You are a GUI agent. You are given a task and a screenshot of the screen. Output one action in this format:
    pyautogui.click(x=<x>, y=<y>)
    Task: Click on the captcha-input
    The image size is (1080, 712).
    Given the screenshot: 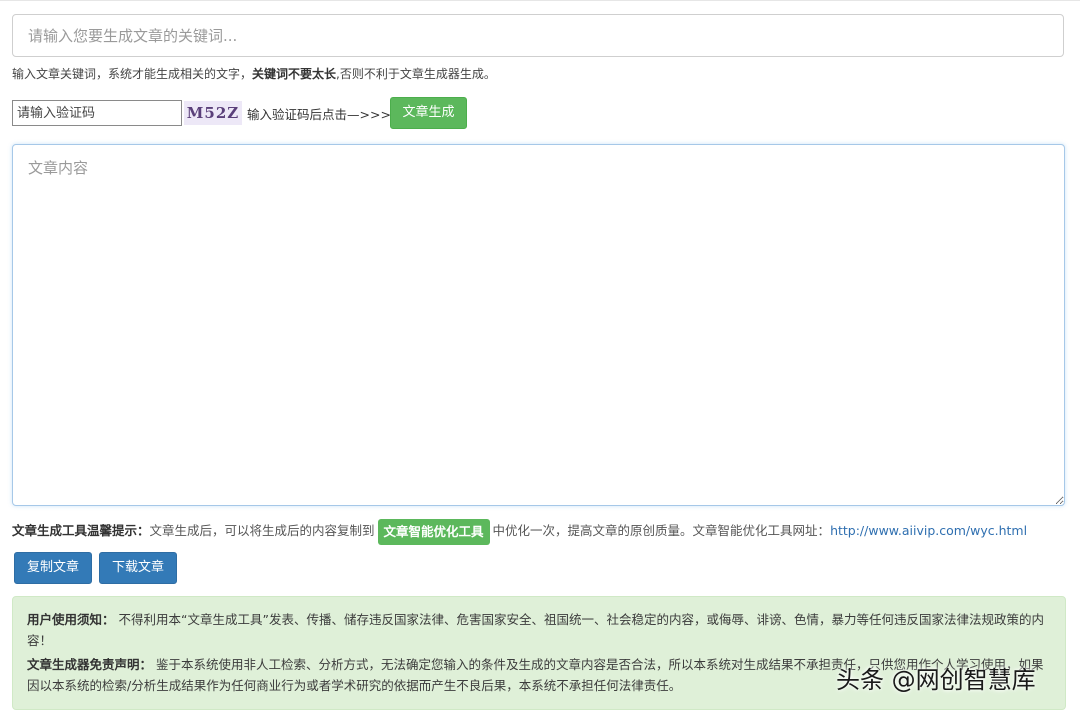 What is the action you would take?
    pyautogui.click(x=97, y=113)
    